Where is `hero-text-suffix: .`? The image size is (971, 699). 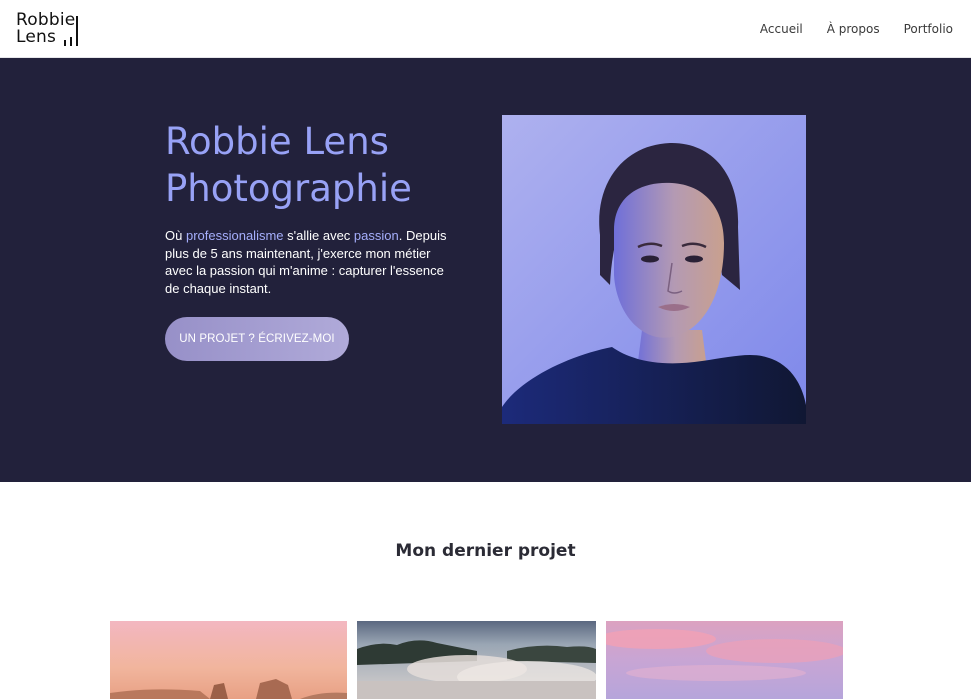 hero-text-suffix: . is located at coordinates (400, 235).